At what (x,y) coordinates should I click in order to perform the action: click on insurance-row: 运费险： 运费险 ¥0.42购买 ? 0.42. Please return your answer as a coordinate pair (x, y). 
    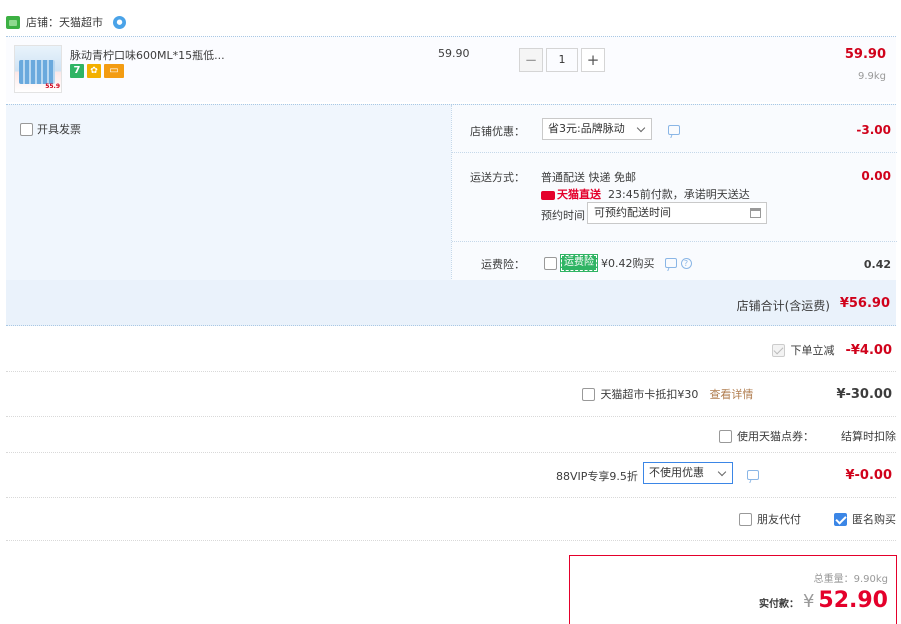
    Looking at the image, I should click on (674, 261).